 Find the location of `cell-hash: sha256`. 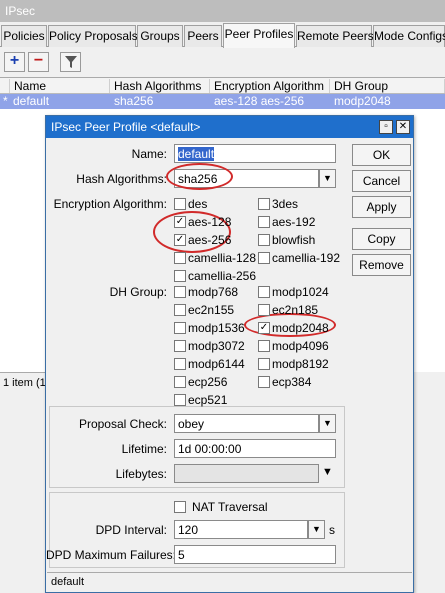

cell-hash: sha256 is located at coordinates (134, 101).